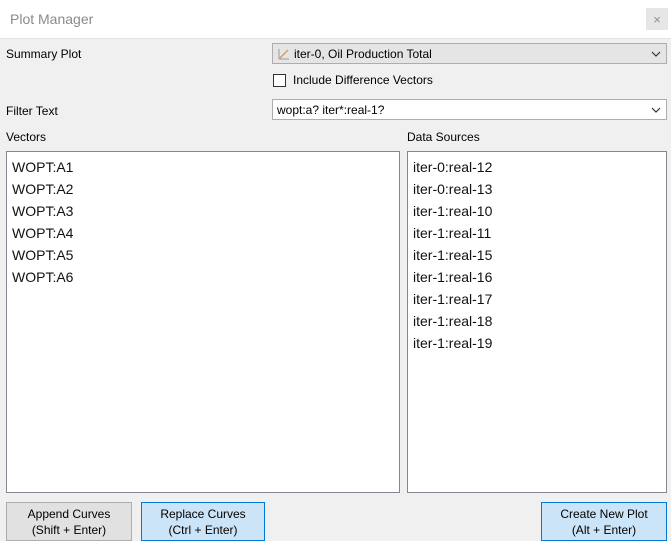 Image resolution: width=671 pixels, height=541 pixels. Describe the element at coordinates (604, 529) in the screenshot. I see `create-new-plot-shortcut: (Alt + Enter)` at that location.